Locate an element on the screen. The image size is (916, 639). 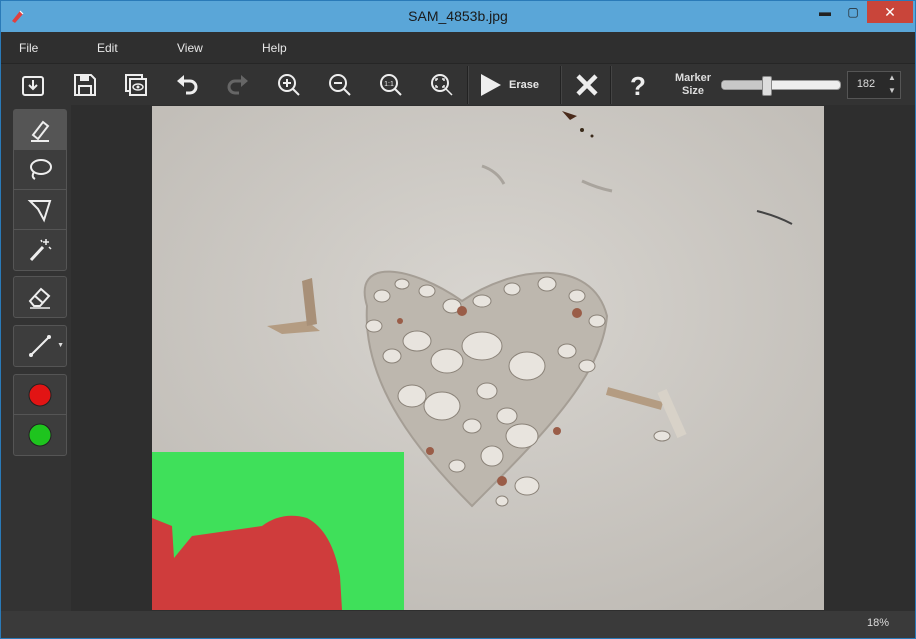
slider-fill is located at coordinates (744, 85).